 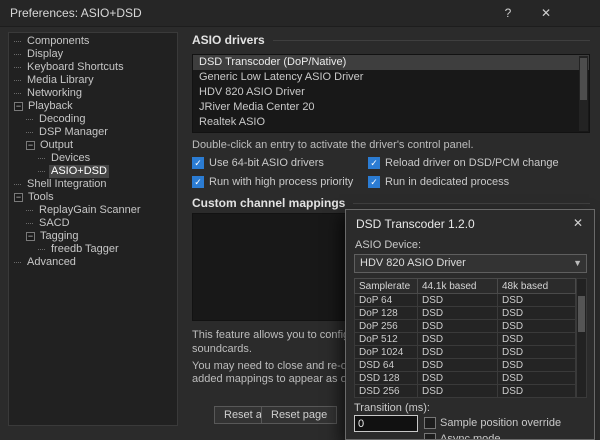 I want to click on transition-input, so click(x=386, y=423).